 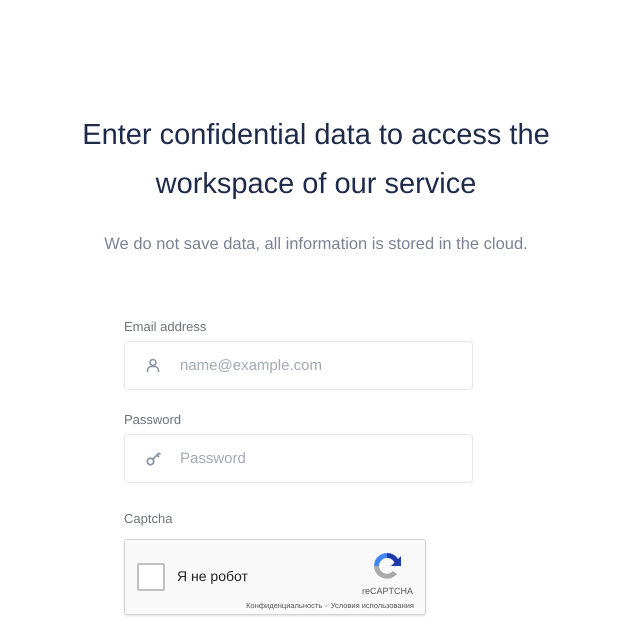 What do you see at coordinates (212, 576) in the screenshot?
I see `checkbox-label: Я не робот` at bounding box center [212, 576].